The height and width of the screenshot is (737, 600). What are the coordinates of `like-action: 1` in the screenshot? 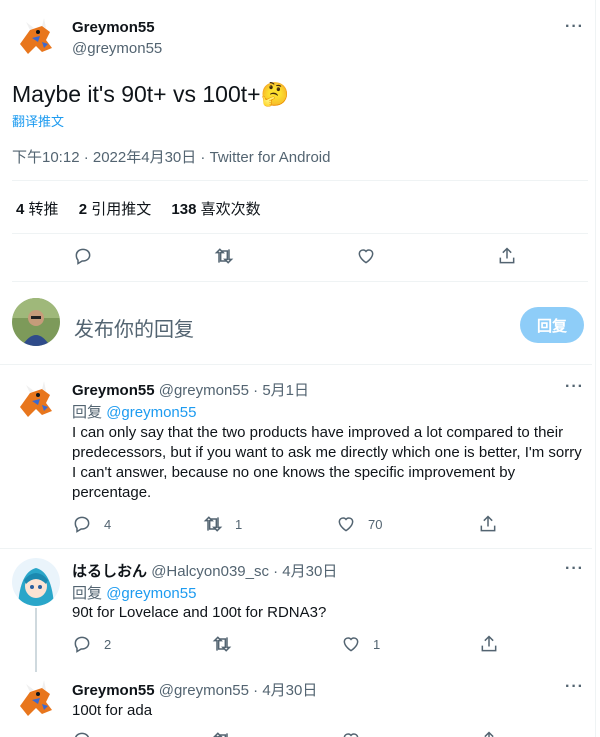 It's located at (360, 644).